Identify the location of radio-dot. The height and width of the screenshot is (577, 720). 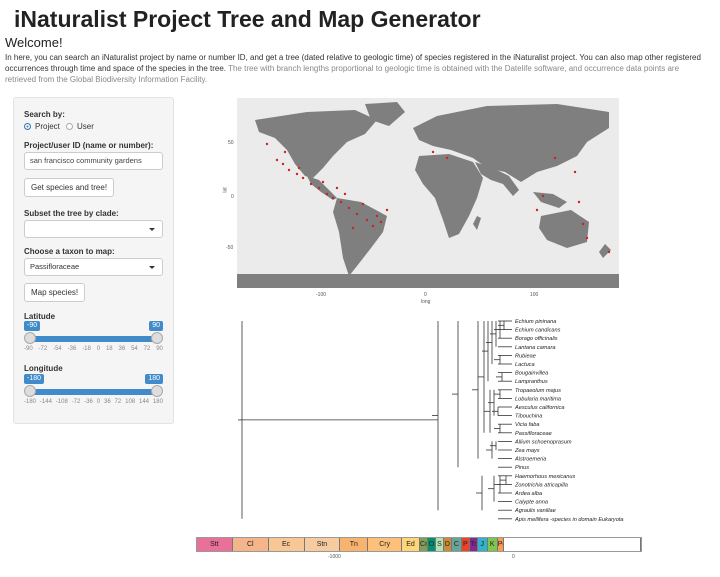
(69, 126).